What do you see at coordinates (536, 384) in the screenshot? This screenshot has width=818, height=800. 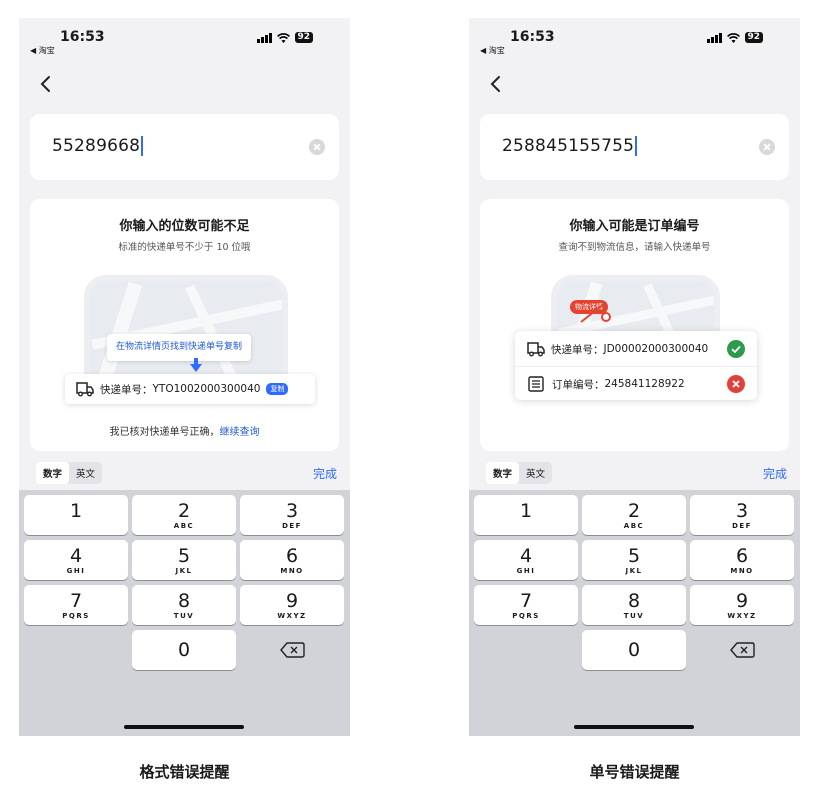 I see `list-icon` at bounding box center [536, 384].